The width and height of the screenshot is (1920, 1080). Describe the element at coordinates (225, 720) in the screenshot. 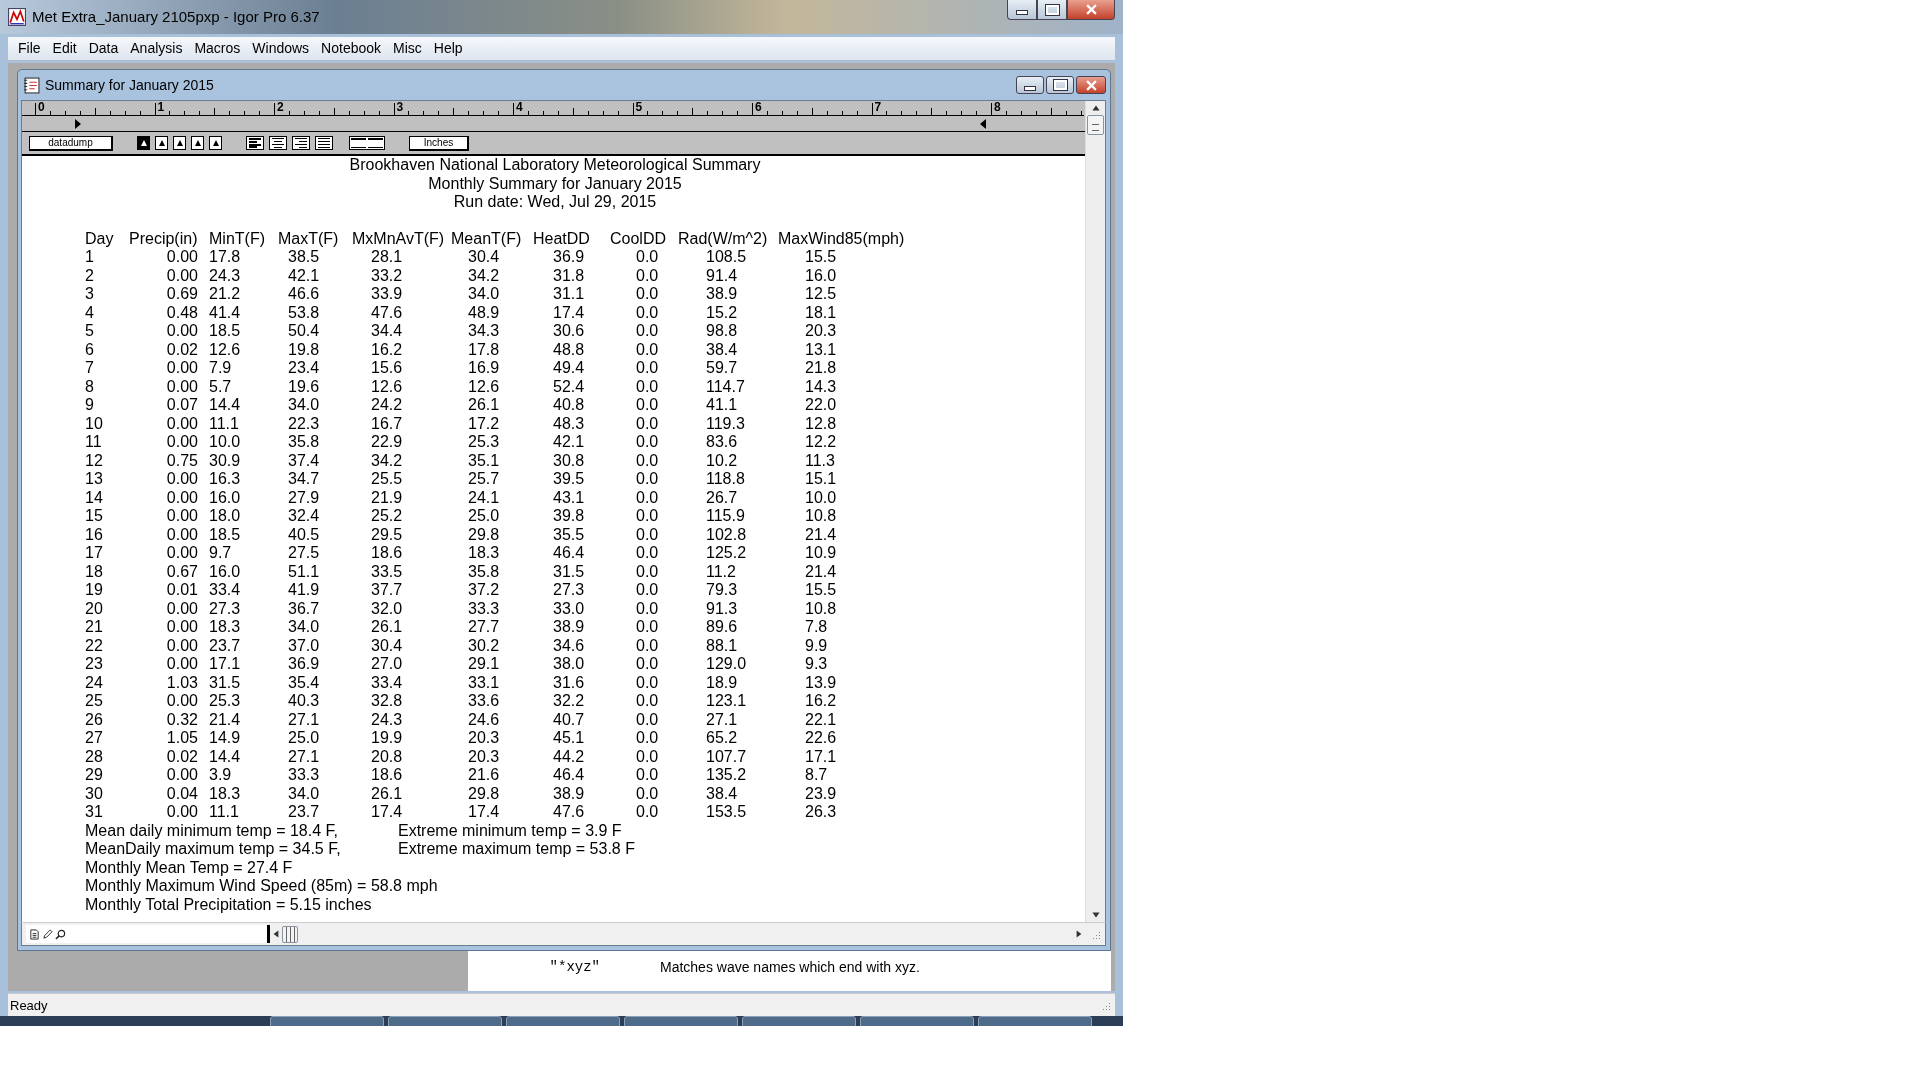

I see `table-cell: 21.4` at that location.